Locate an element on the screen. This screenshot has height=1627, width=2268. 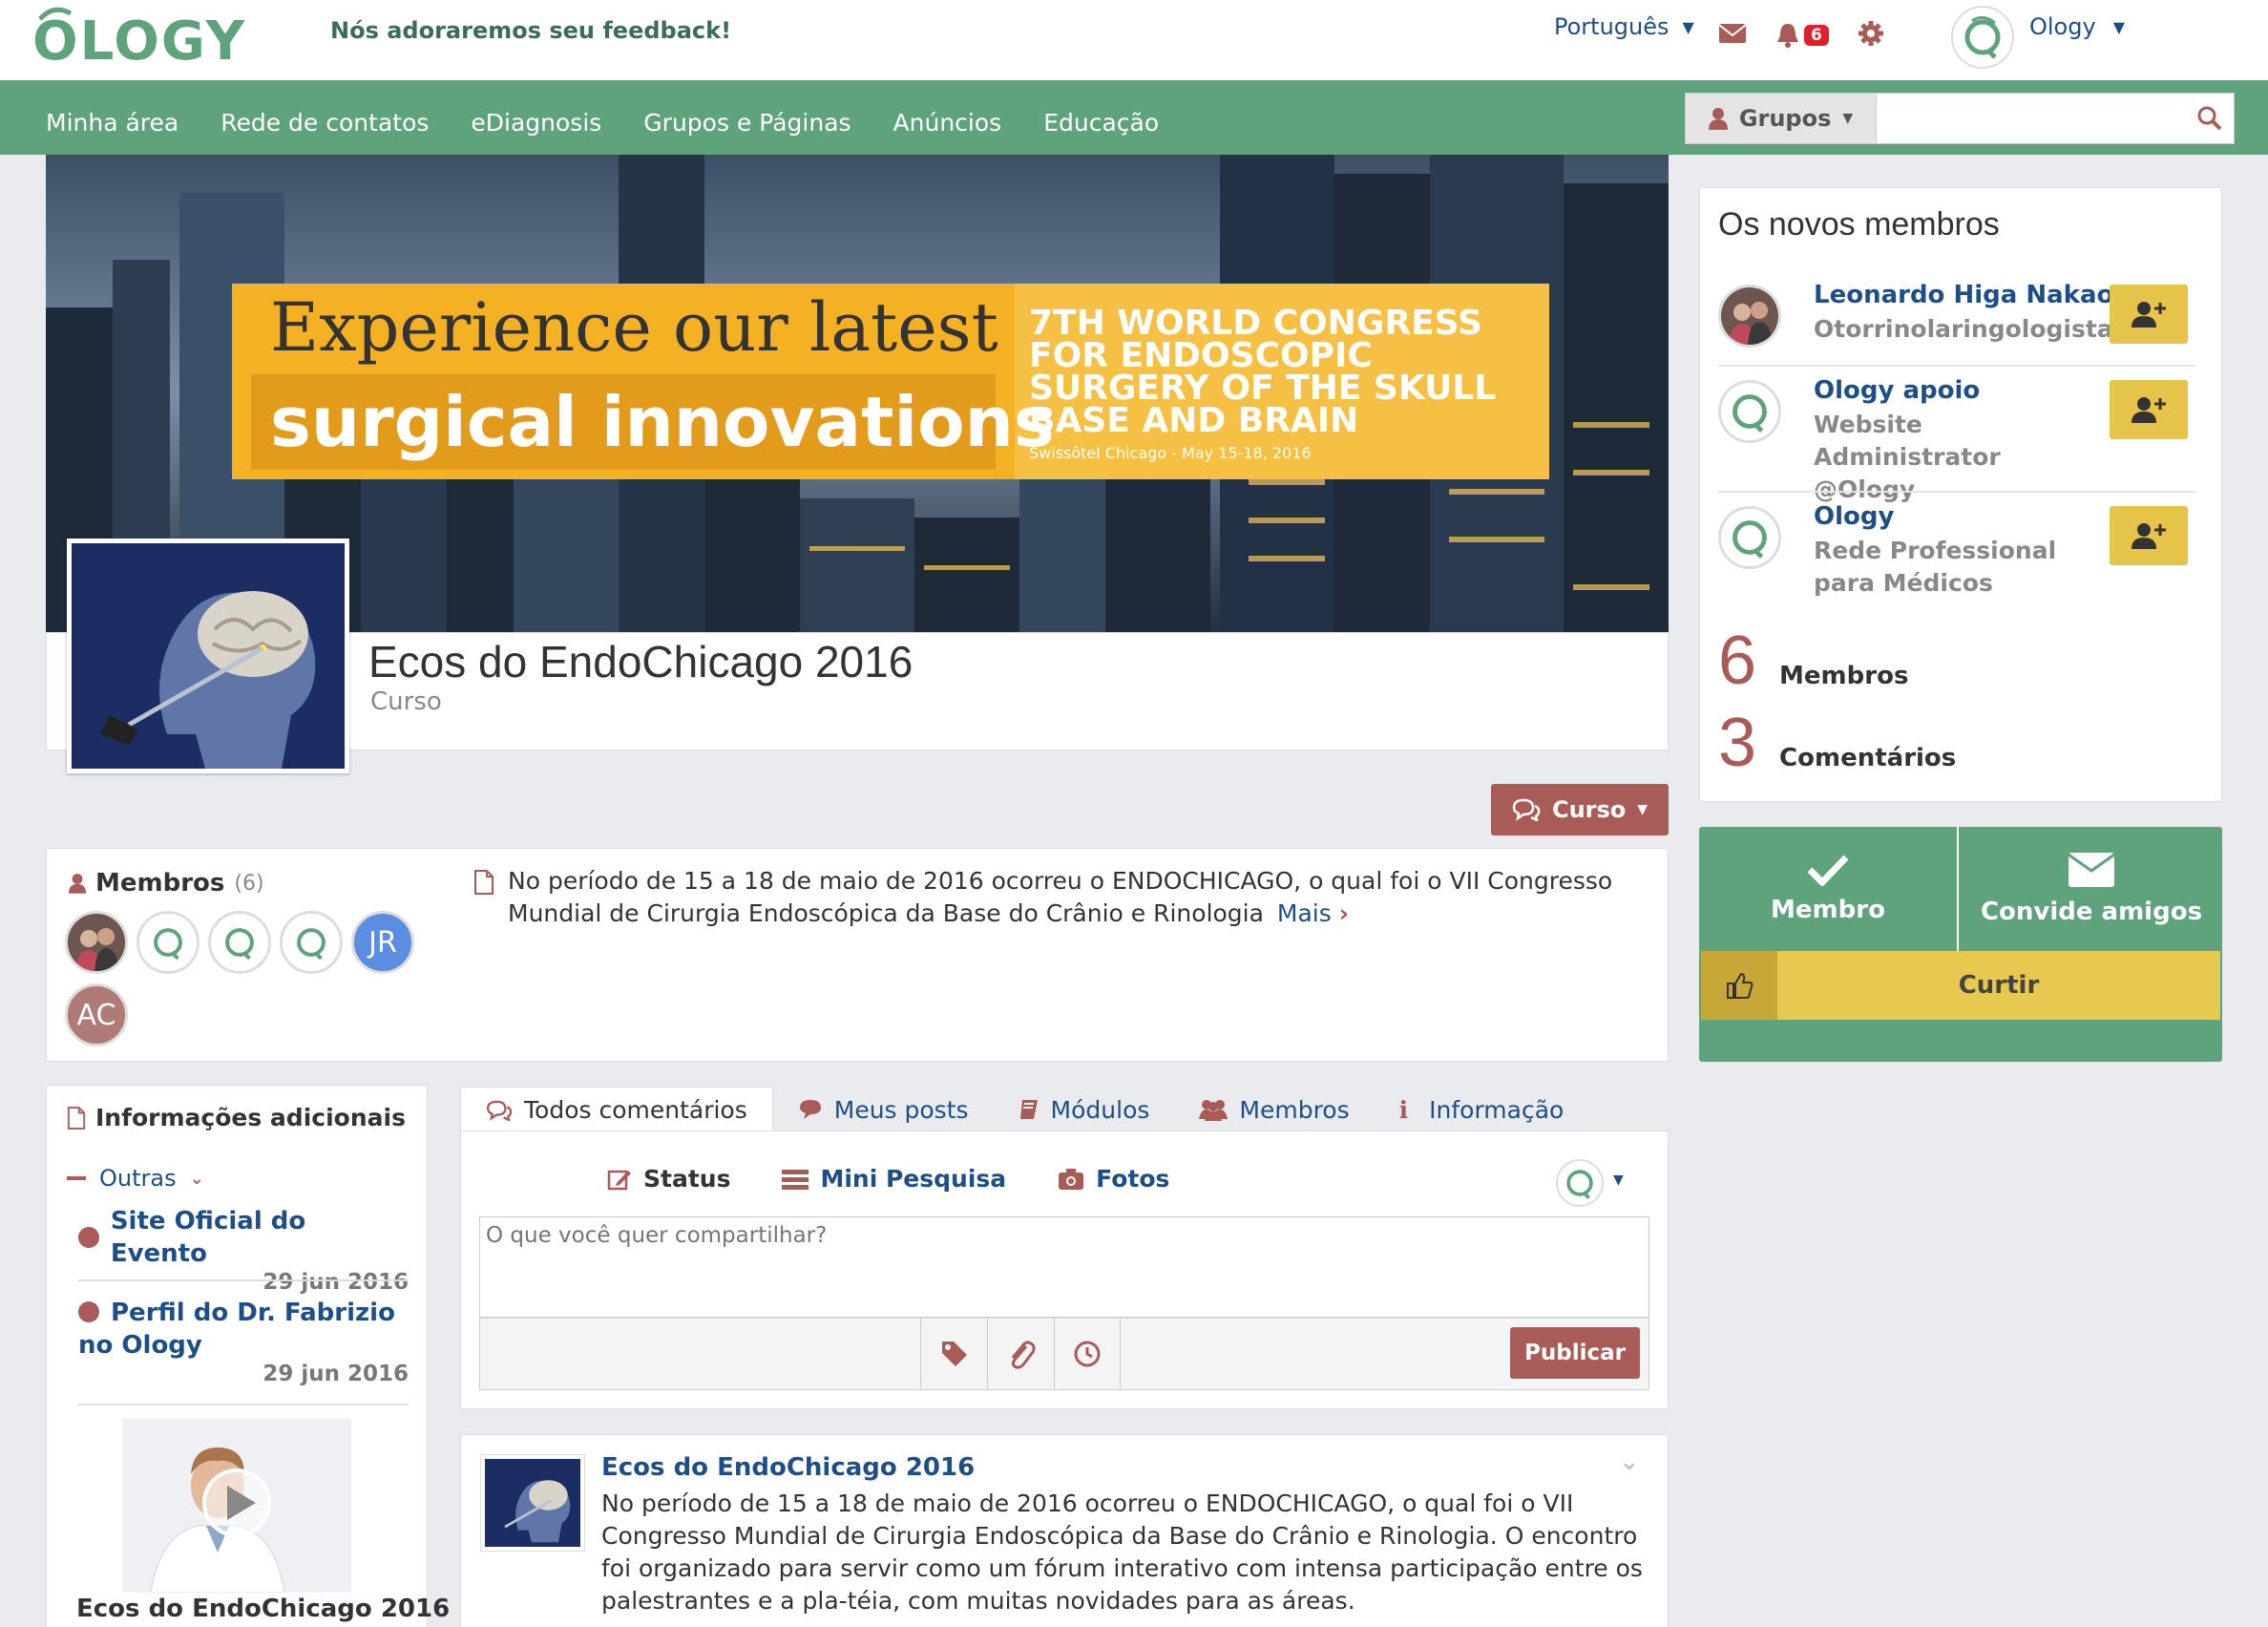
member-avatar: AC is located at coordinates (97, 1014).